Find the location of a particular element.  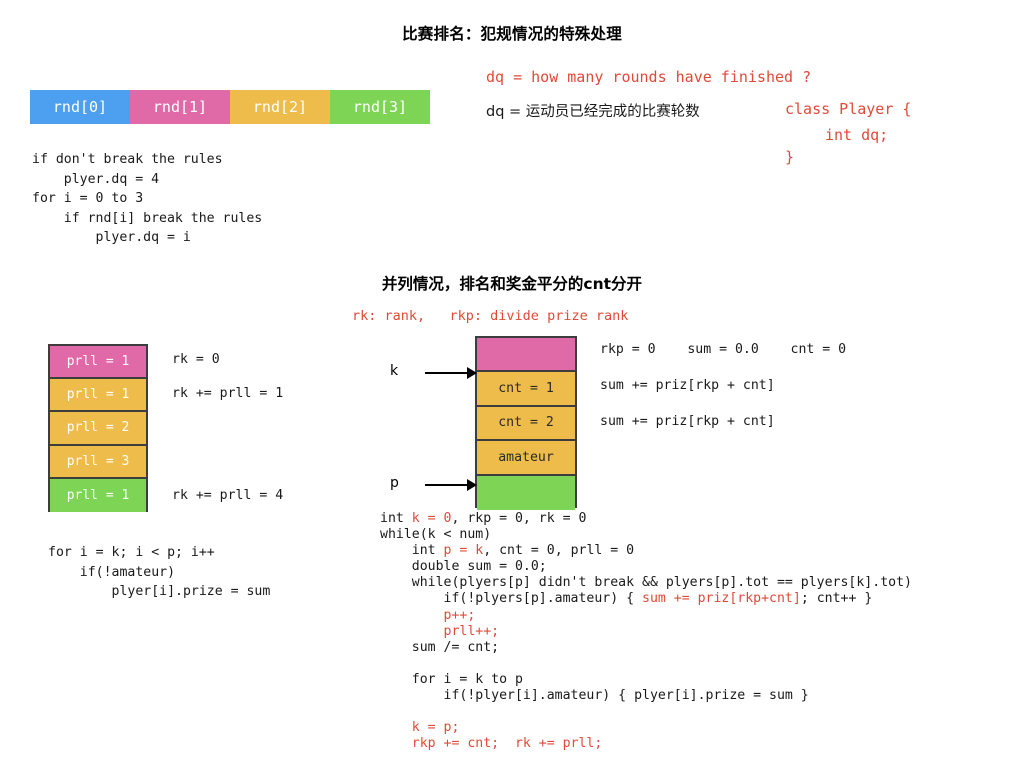

prll-row-3: prll = 3 is located at coordinates (98, 462).